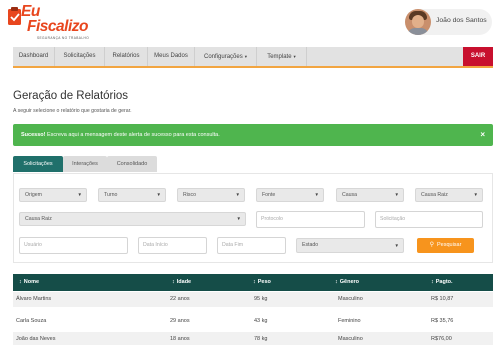 This screenshot has width=500, height=345. Describe the element at coordinates (478, 56) in the screenshot. I see `logout-button: SAIR` at that location.